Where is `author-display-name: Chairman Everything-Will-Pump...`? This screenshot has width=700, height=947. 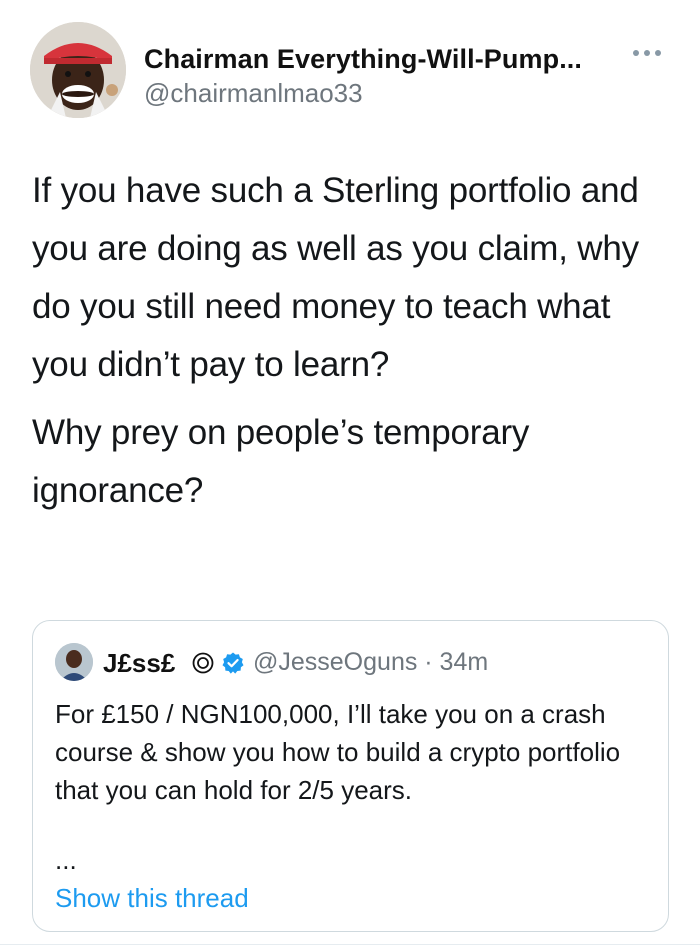 author-display-name: Chairman Everything-Will-Pump... is located at coordinates (363, 59).